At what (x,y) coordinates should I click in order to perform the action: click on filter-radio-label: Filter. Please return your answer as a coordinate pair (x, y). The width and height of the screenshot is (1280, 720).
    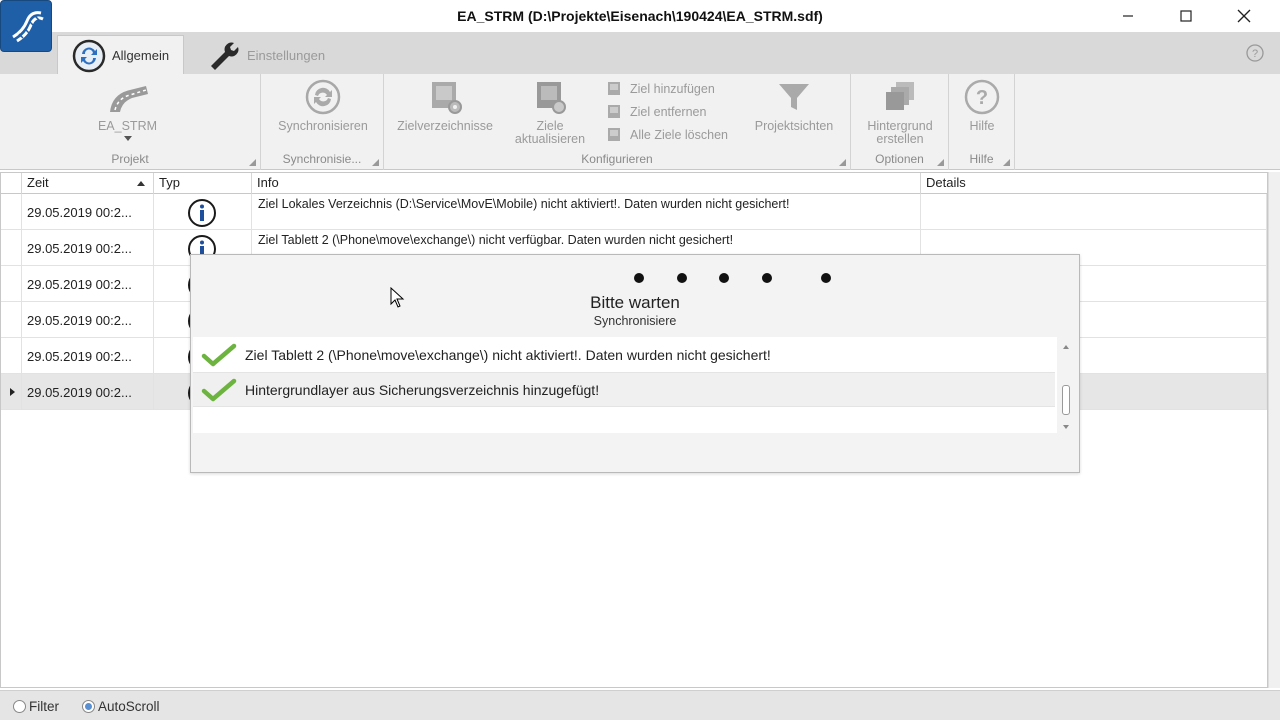
    Looking at the image, I should click on (44, 706).